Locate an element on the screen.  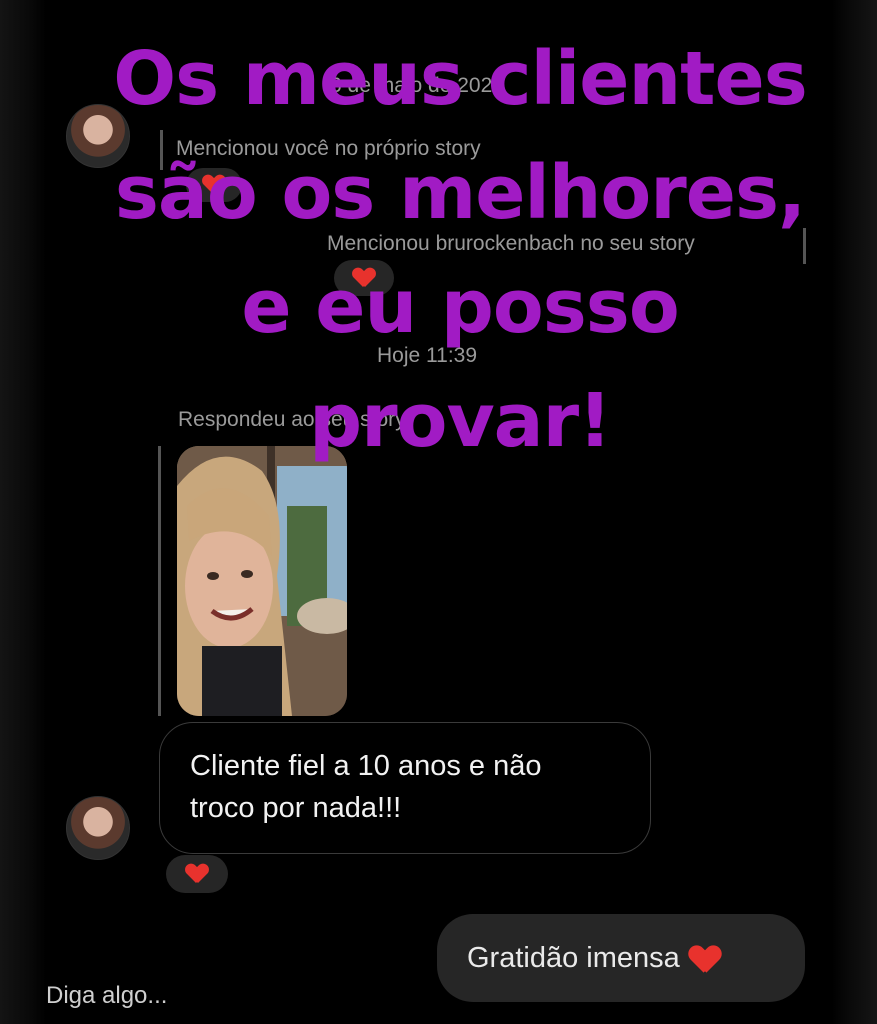
overlay-line: são os melhores, is located at coordinates (460, 193).